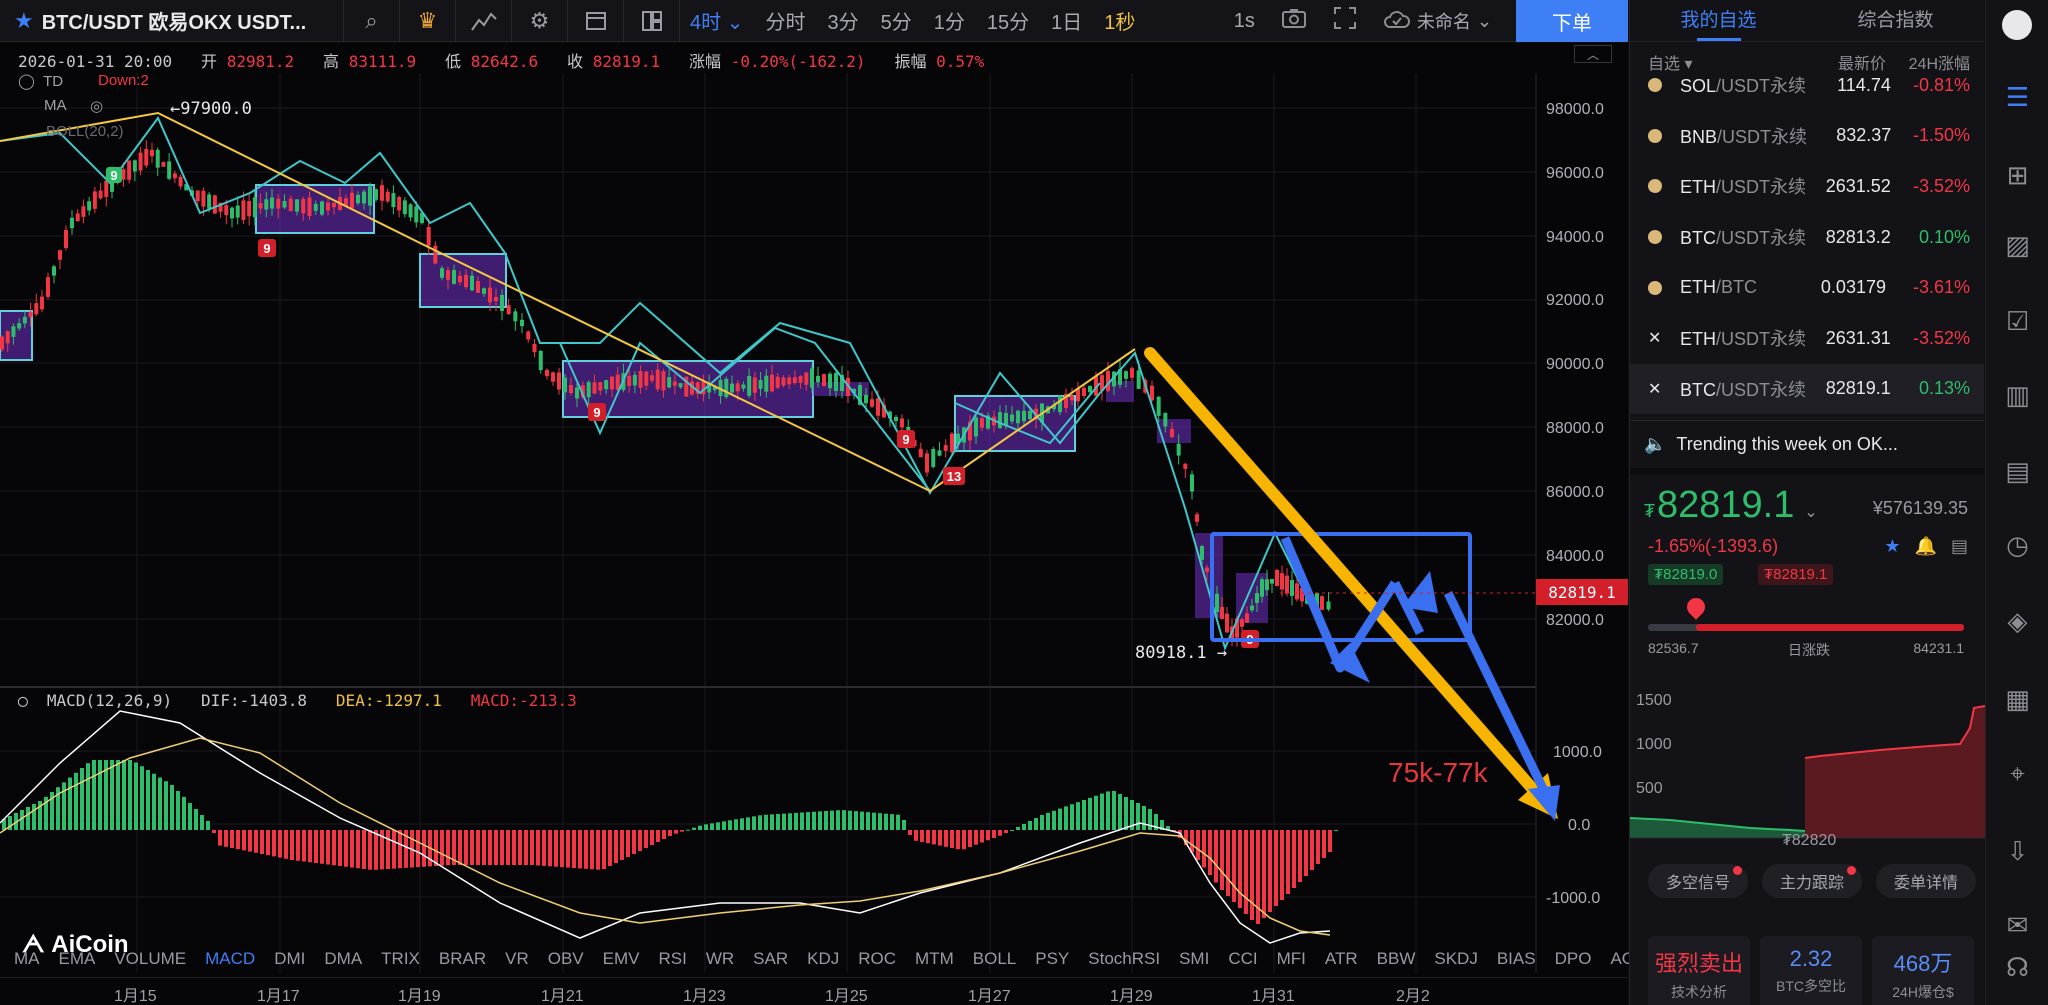  Describe the element at coordinates (400, 959) in the screenshot. I see `indicator-tab: TRIX` at that location.